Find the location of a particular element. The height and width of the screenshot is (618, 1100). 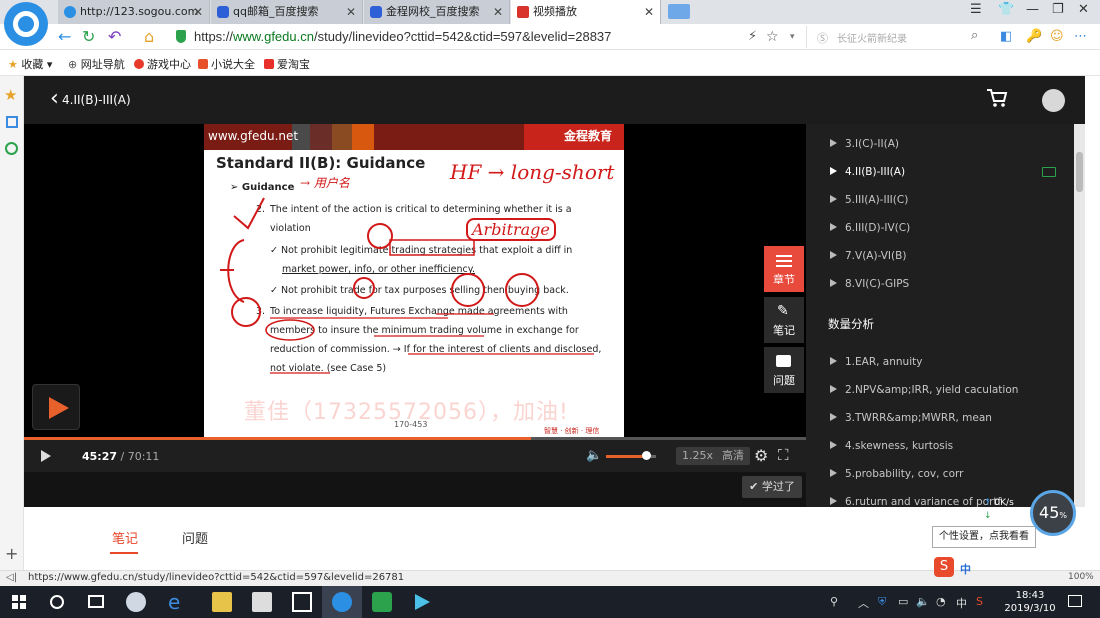

playback-speed-button: 1.25x is located at coordinates (698, 456).